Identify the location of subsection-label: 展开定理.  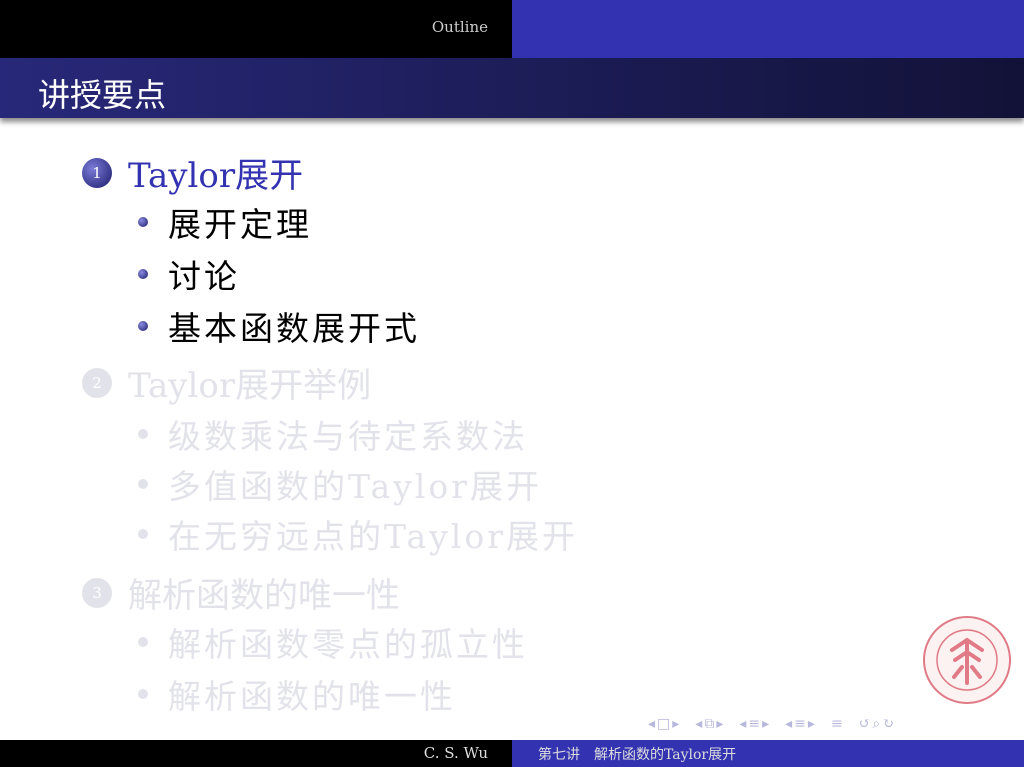
(240, 224).